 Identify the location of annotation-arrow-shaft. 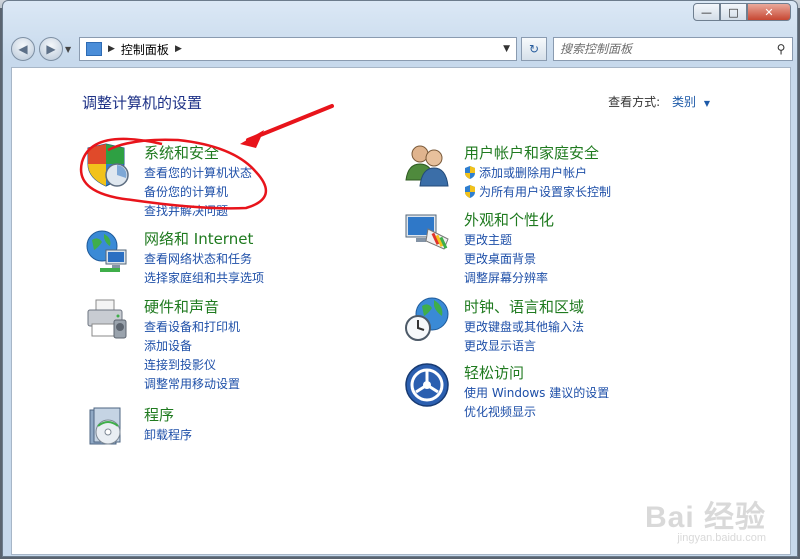
(290, 123).